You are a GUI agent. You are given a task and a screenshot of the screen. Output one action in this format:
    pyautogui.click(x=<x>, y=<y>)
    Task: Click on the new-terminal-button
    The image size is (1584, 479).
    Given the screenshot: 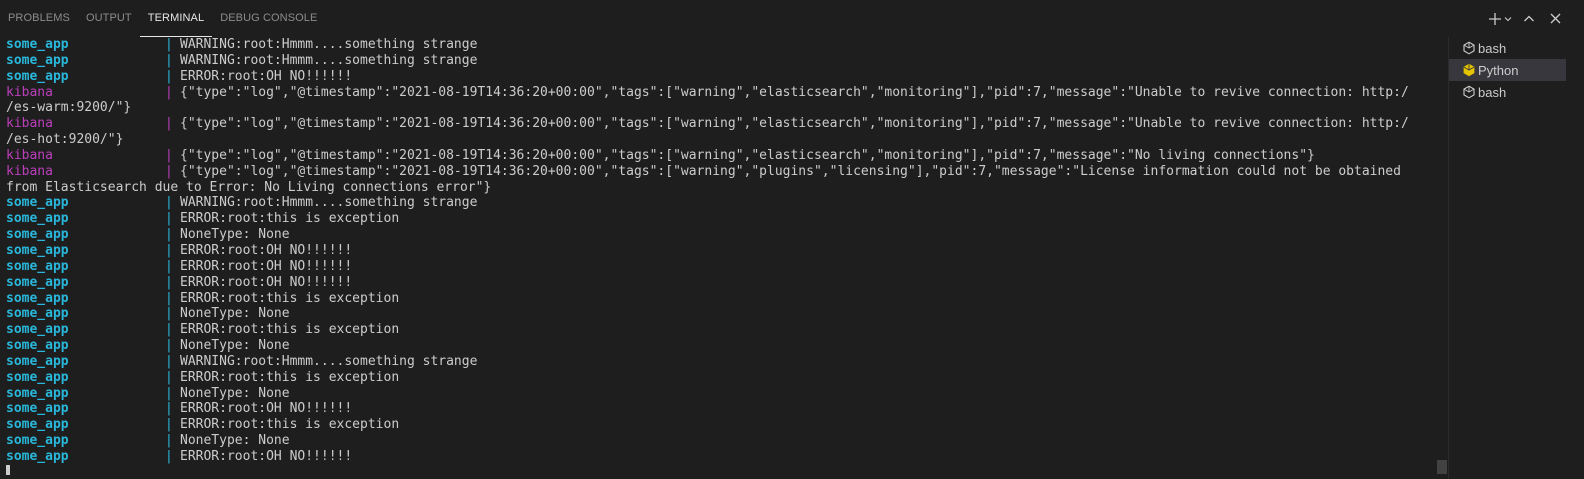 What is the action you would take?
    pyautogui.click(x=1500, y=19)
    